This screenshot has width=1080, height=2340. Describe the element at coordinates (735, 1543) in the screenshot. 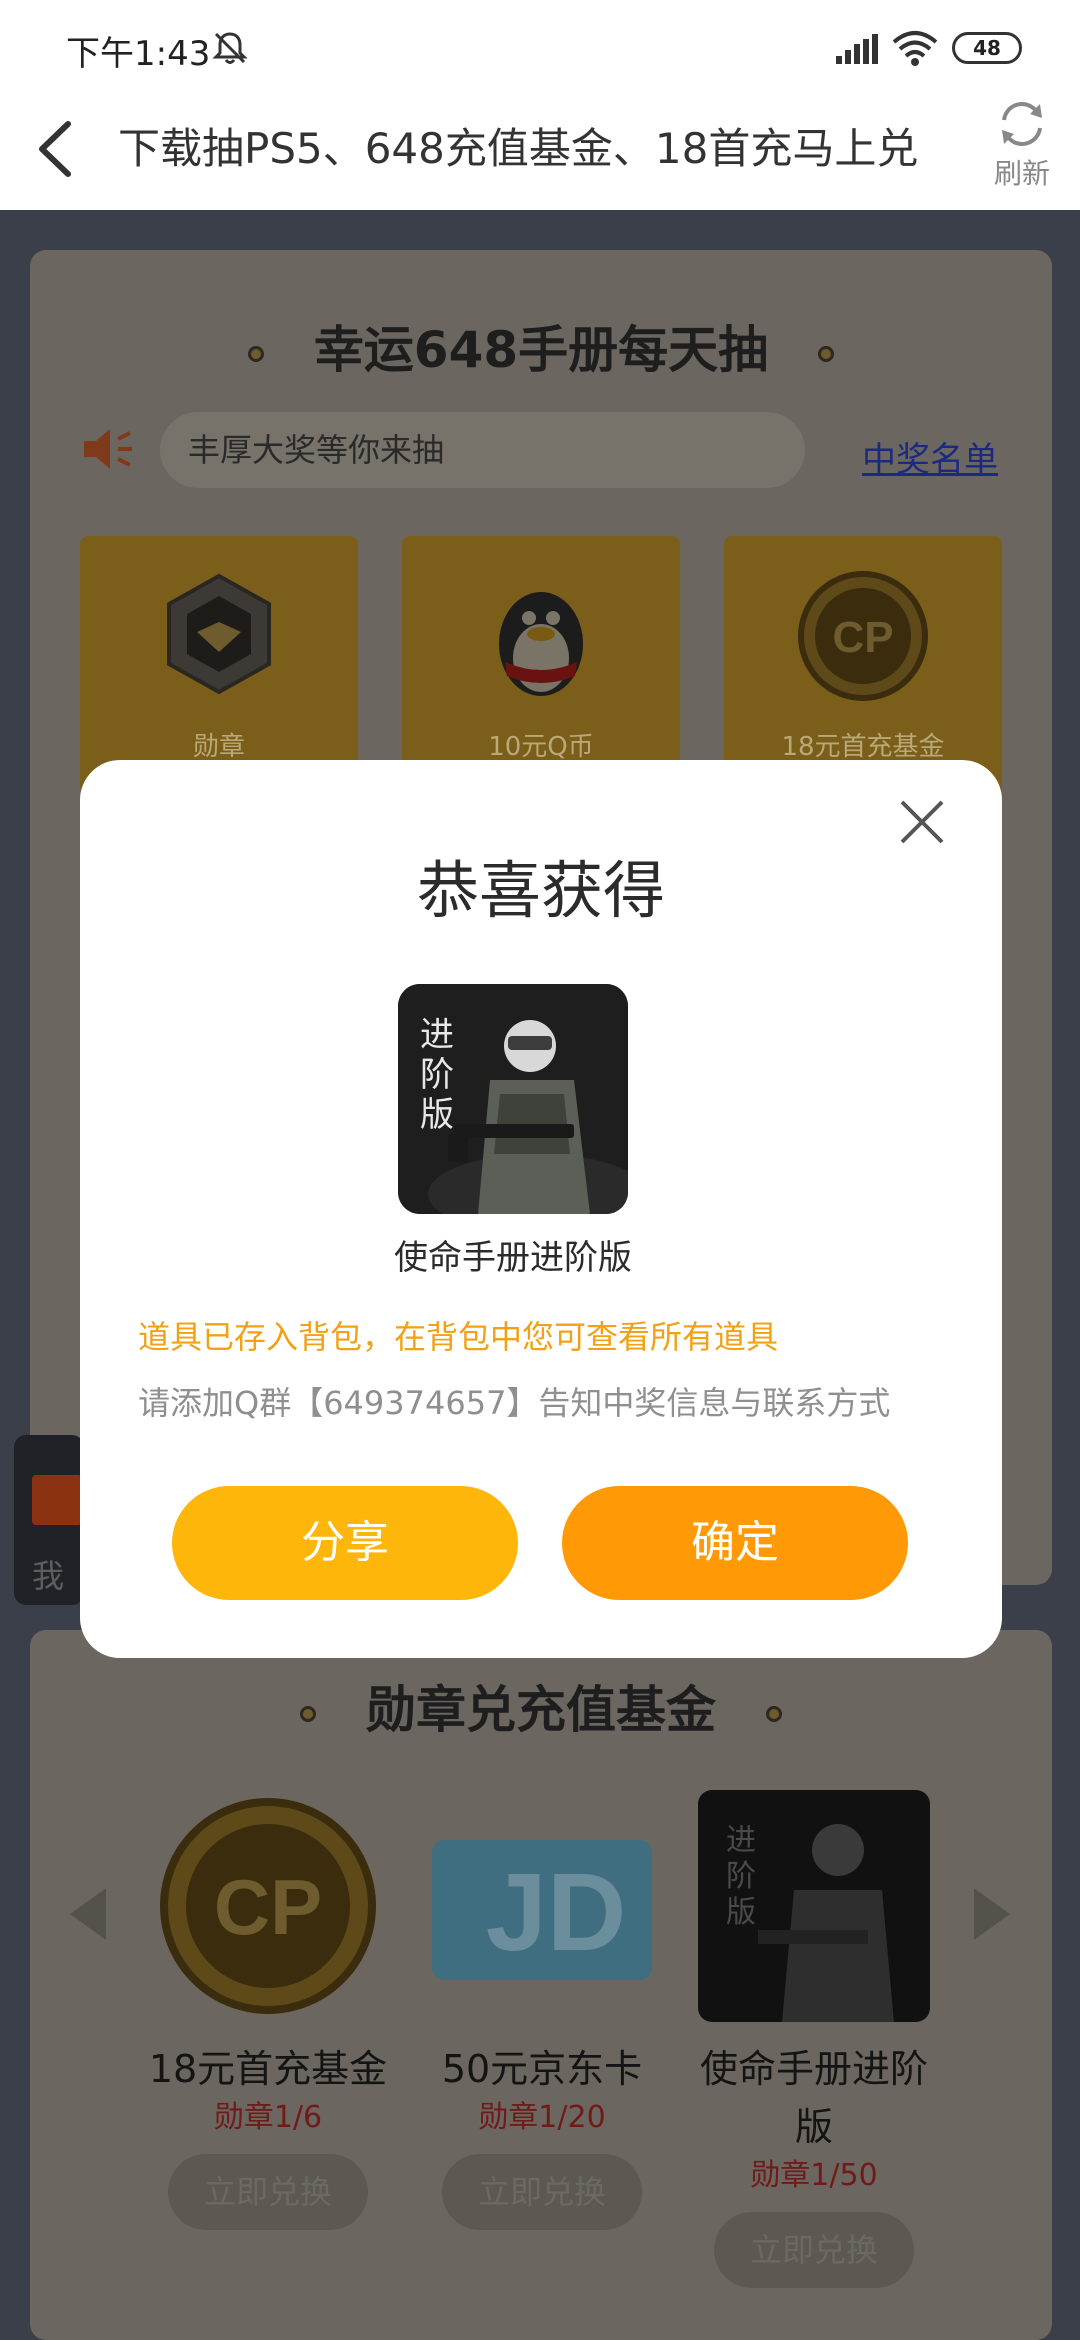

I see `confirm-button: 确定` at that location.